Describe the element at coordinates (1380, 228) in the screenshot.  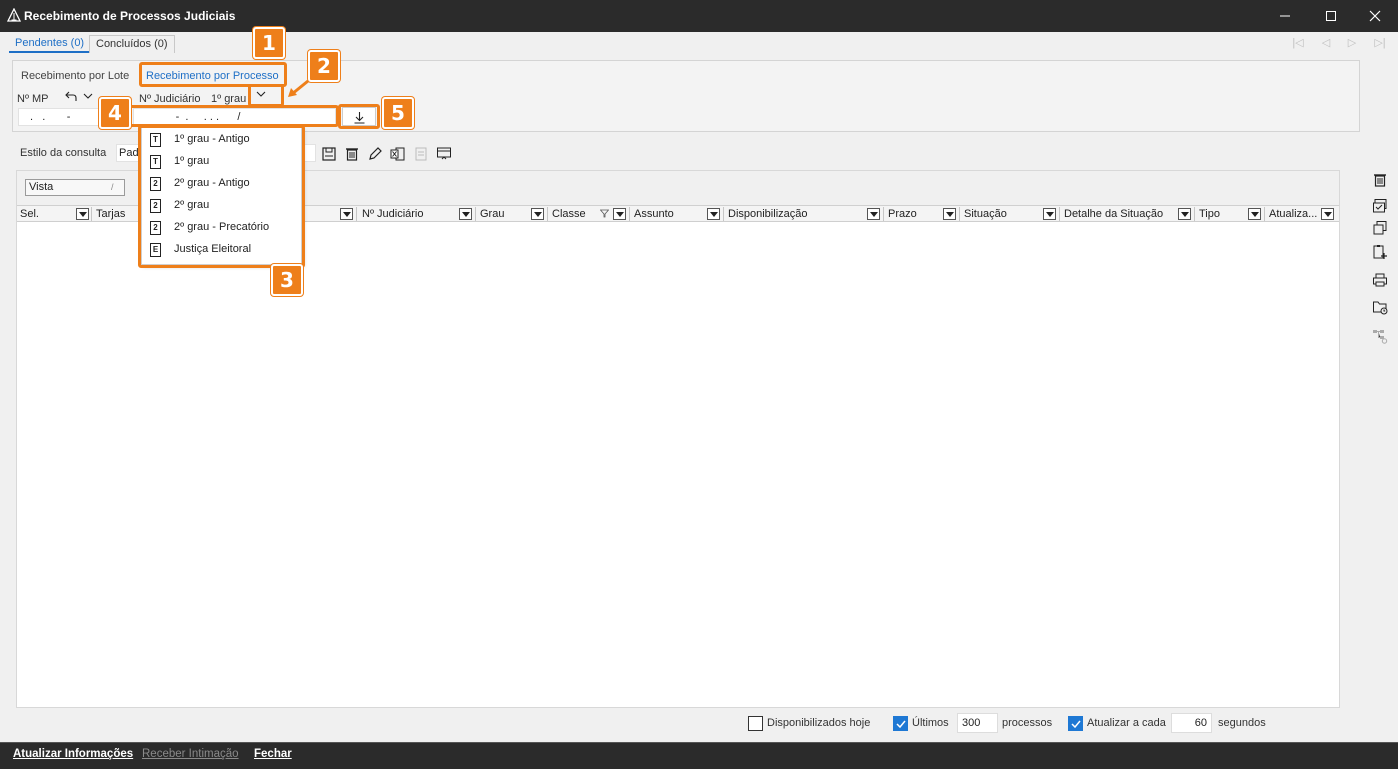
I see `copy-icon` at that location.